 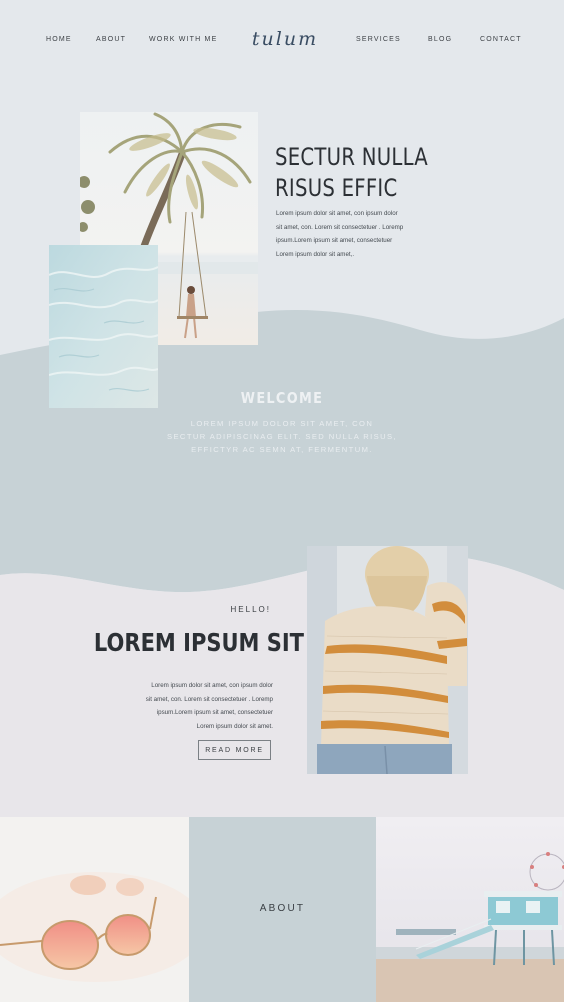 I want to click on nav-blog: BLOG, so click(x=440, y=39).